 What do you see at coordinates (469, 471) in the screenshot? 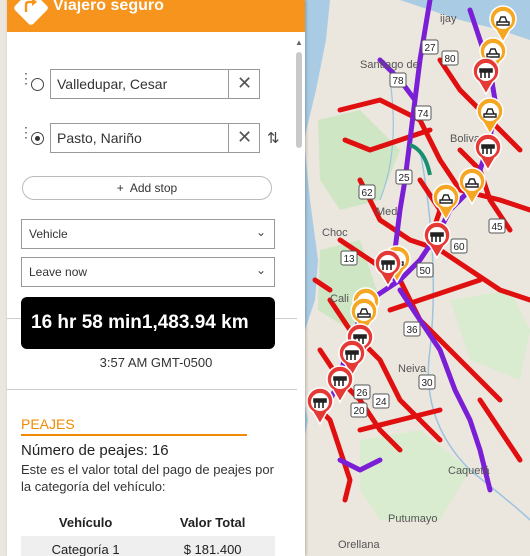
I see `svg-text: Caquetá` at bounding box center [469, 471].